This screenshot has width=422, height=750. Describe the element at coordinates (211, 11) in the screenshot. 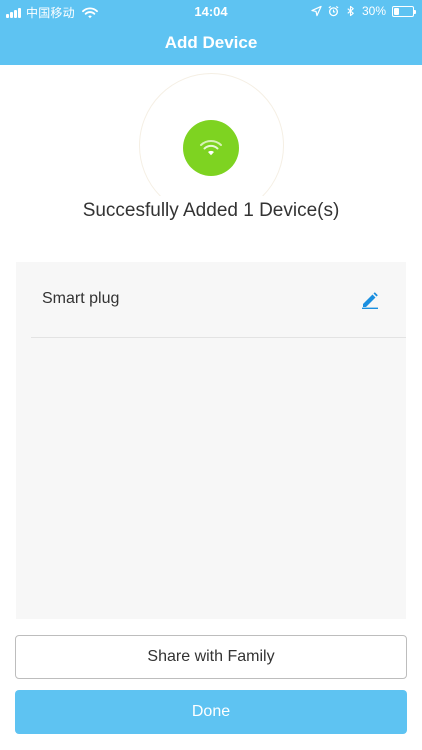

I see `status-bar: 中国移动 14:04 30%` at that location.